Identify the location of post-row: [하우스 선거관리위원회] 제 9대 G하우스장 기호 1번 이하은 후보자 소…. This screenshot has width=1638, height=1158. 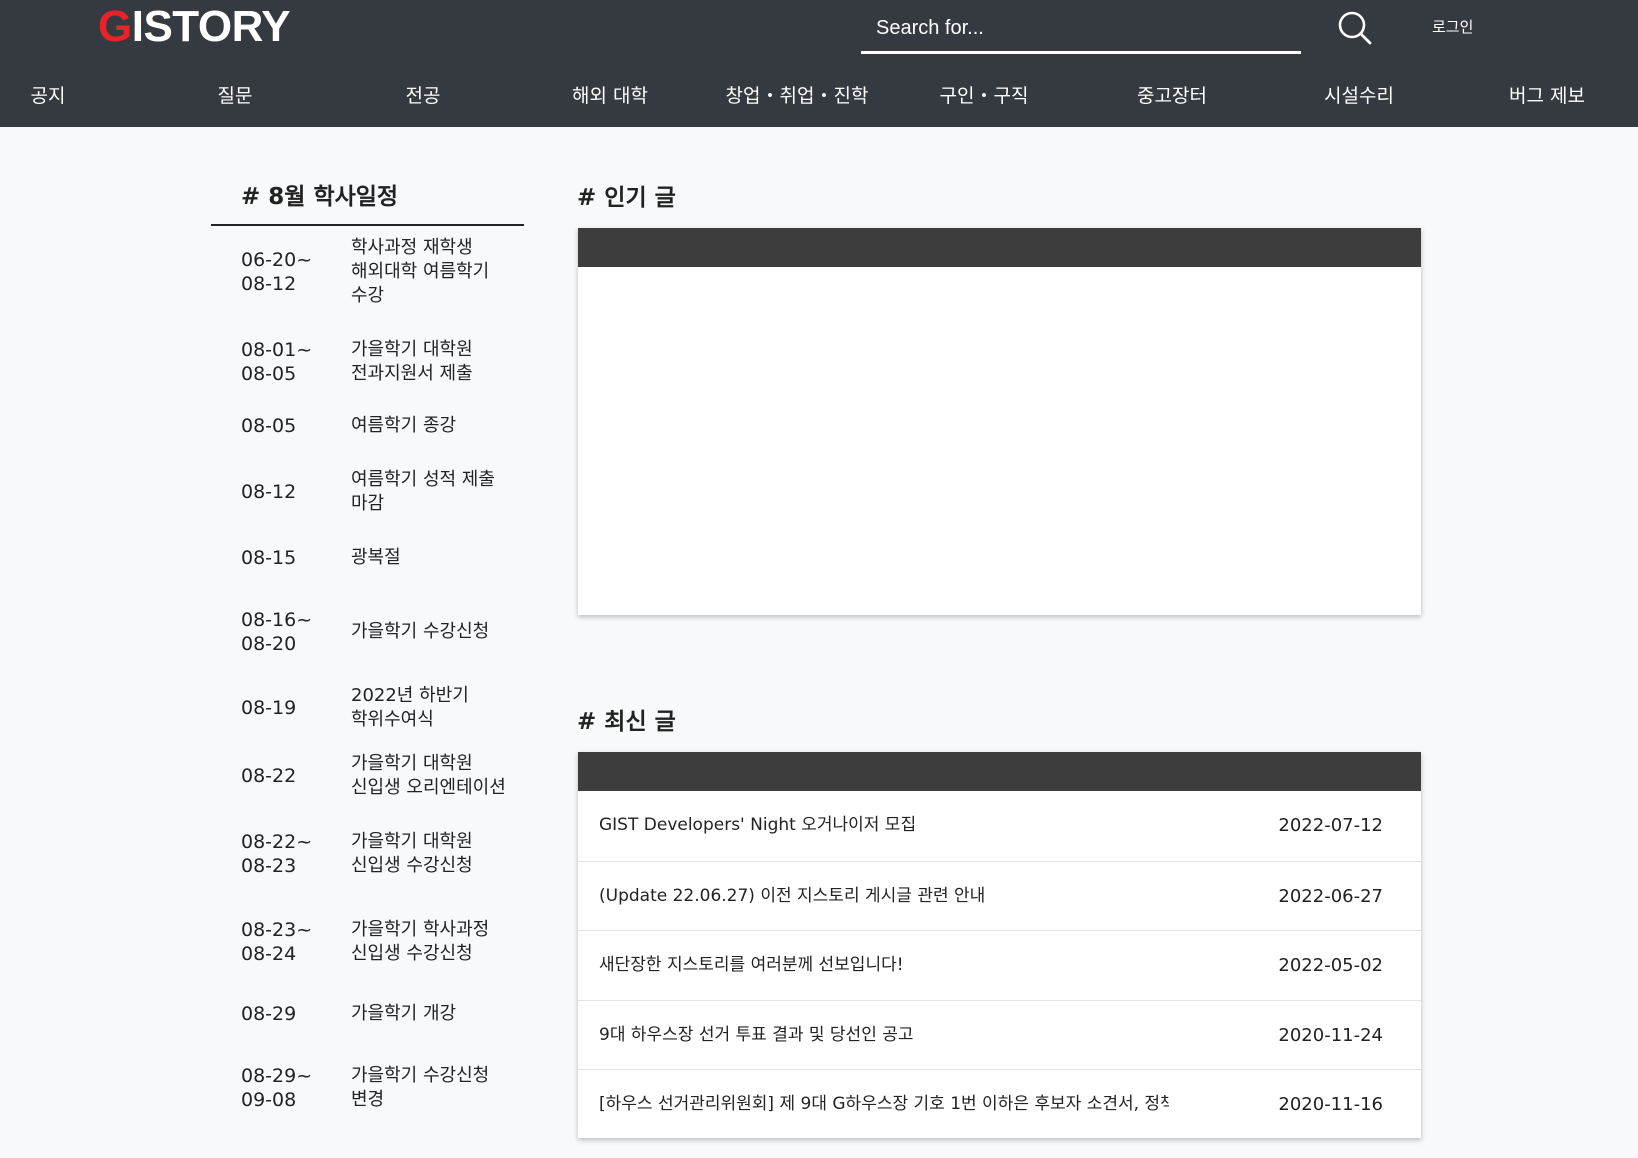
(999, 1104).